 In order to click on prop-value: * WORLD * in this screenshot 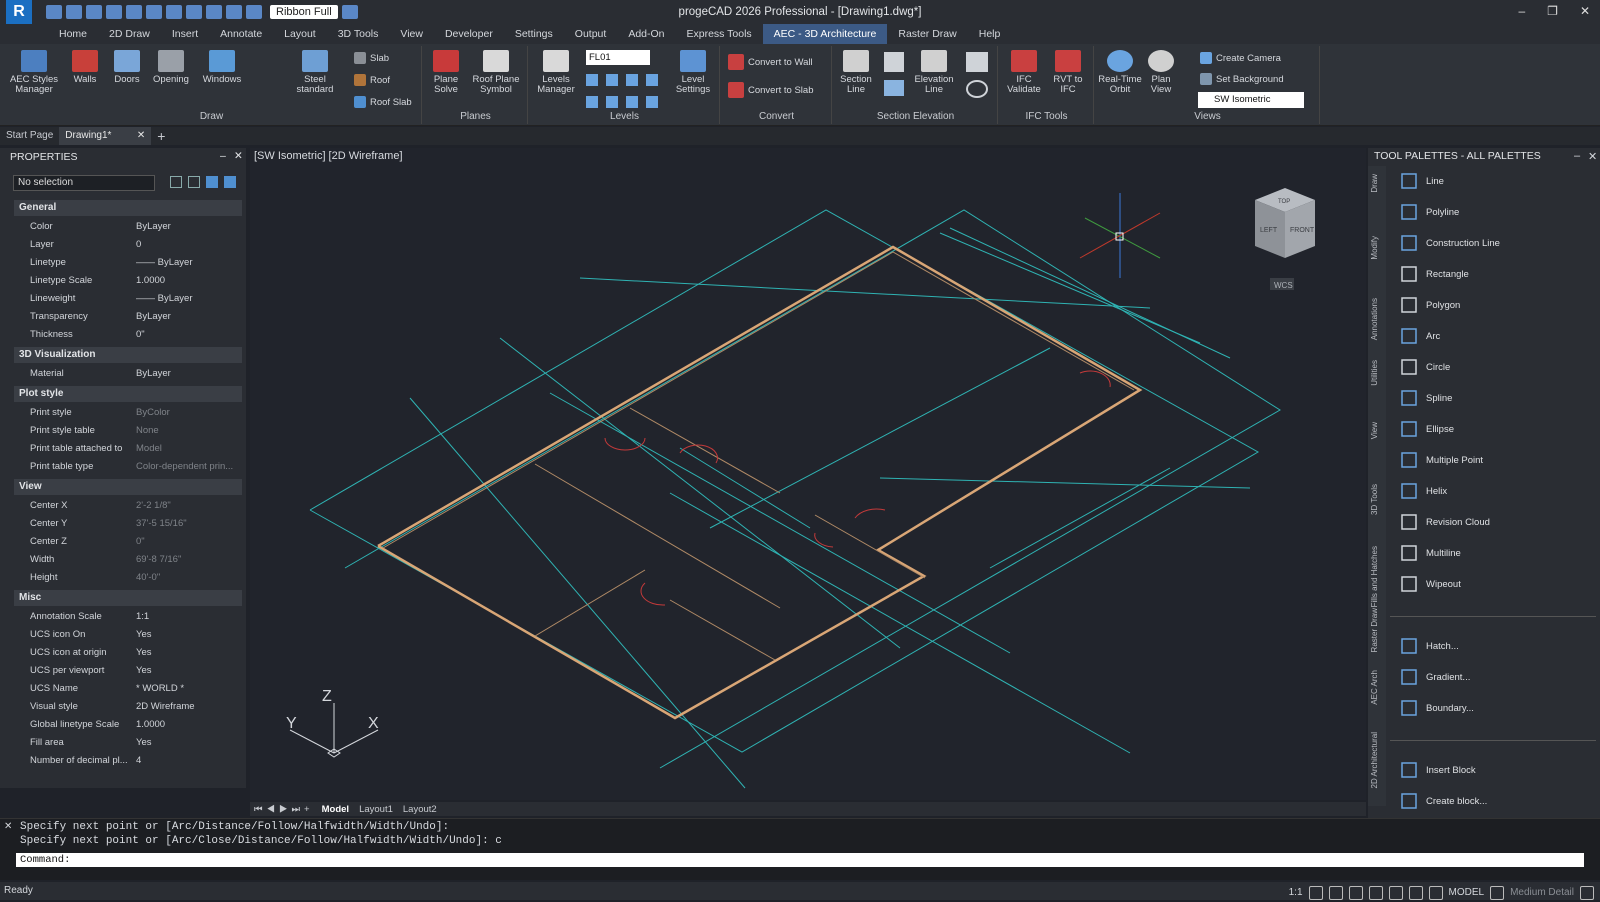, I will do `click(188, 689)`.